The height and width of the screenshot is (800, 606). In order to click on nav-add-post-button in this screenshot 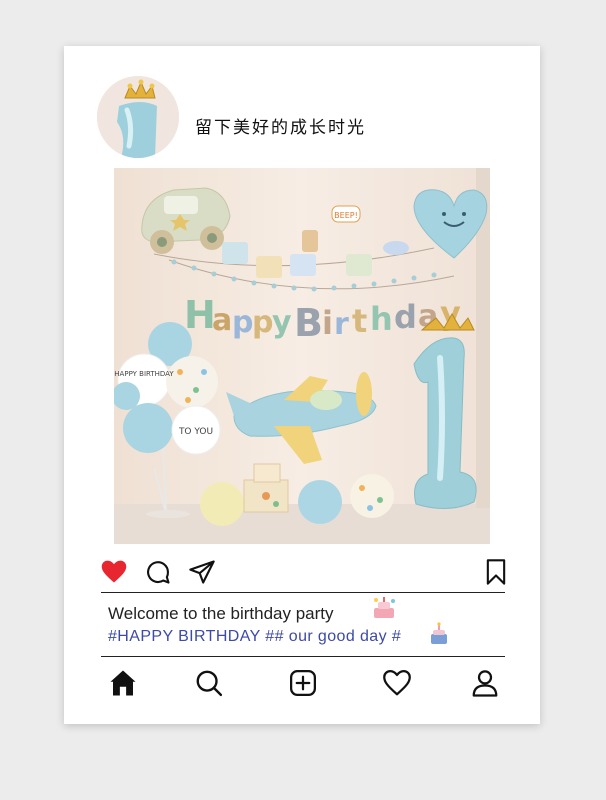, I will do `click(303, 683)`.